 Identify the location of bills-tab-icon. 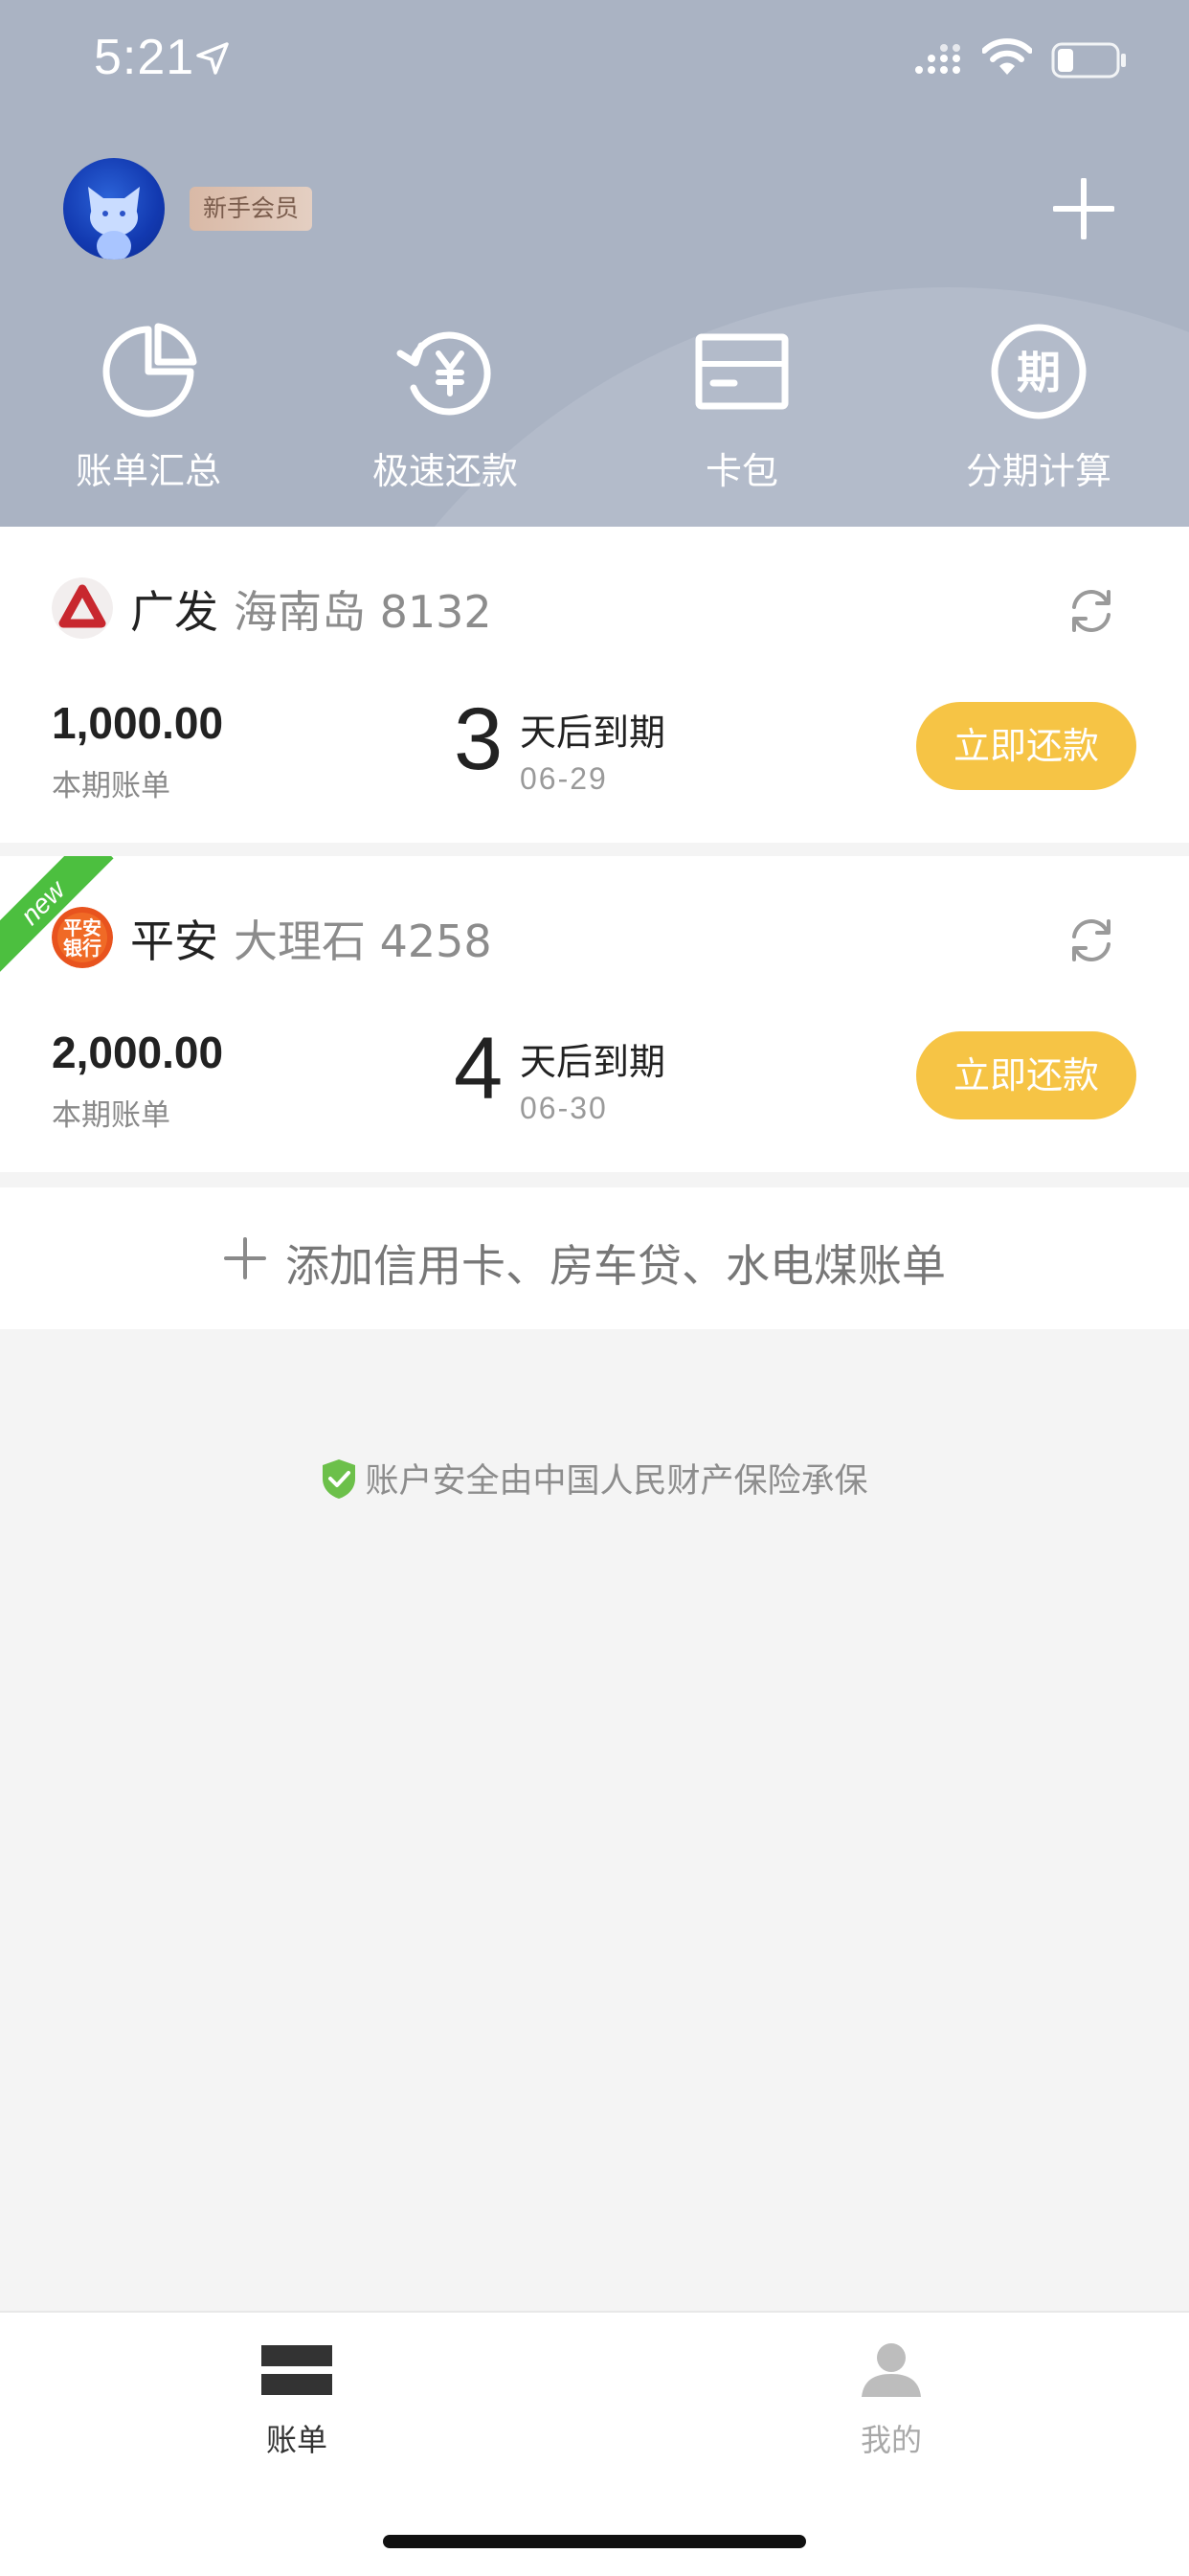
(296, 2370).